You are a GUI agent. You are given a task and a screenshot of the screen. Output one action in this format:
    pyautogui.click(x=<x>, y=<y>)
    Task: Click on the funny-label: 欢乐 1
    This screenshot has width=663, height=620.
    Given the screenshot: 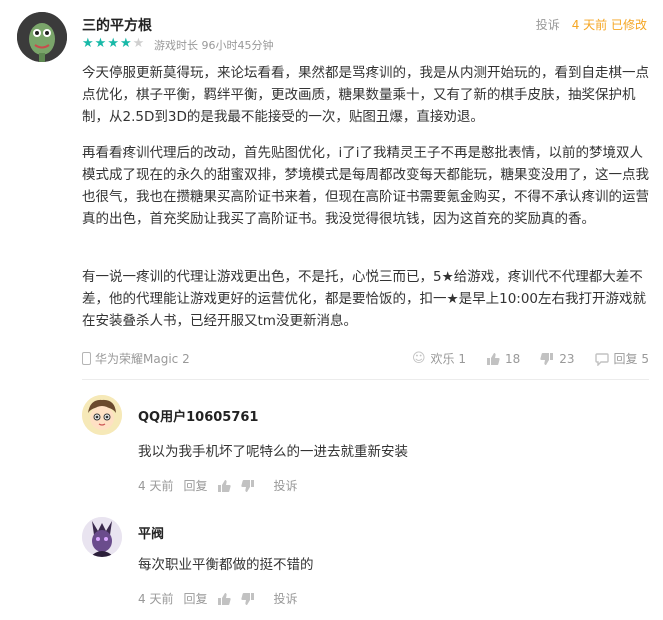 What is the action you would take?
    pyautogui.click(x=448, y=359)
    